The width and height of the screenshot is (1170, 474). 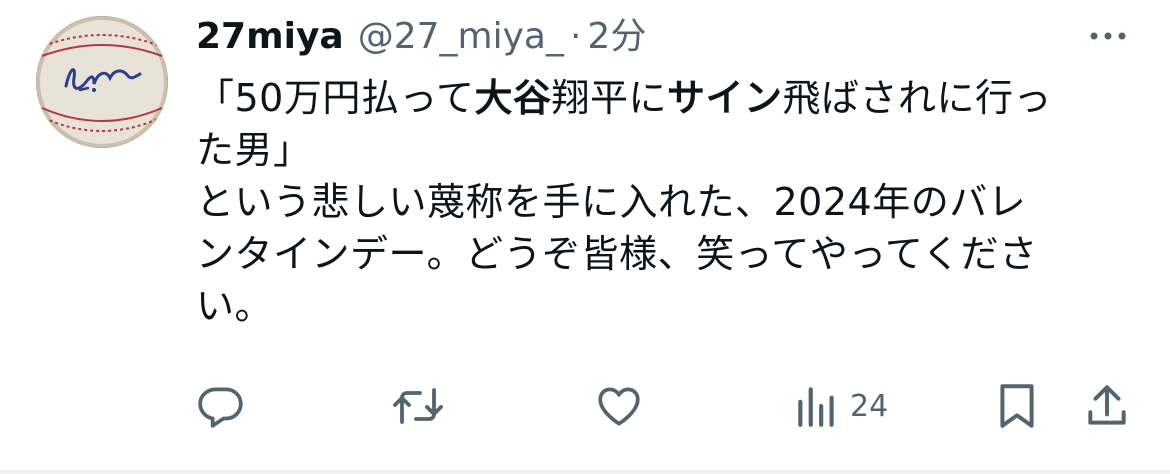 I want to click on like-button, so click(x=619, y=406).